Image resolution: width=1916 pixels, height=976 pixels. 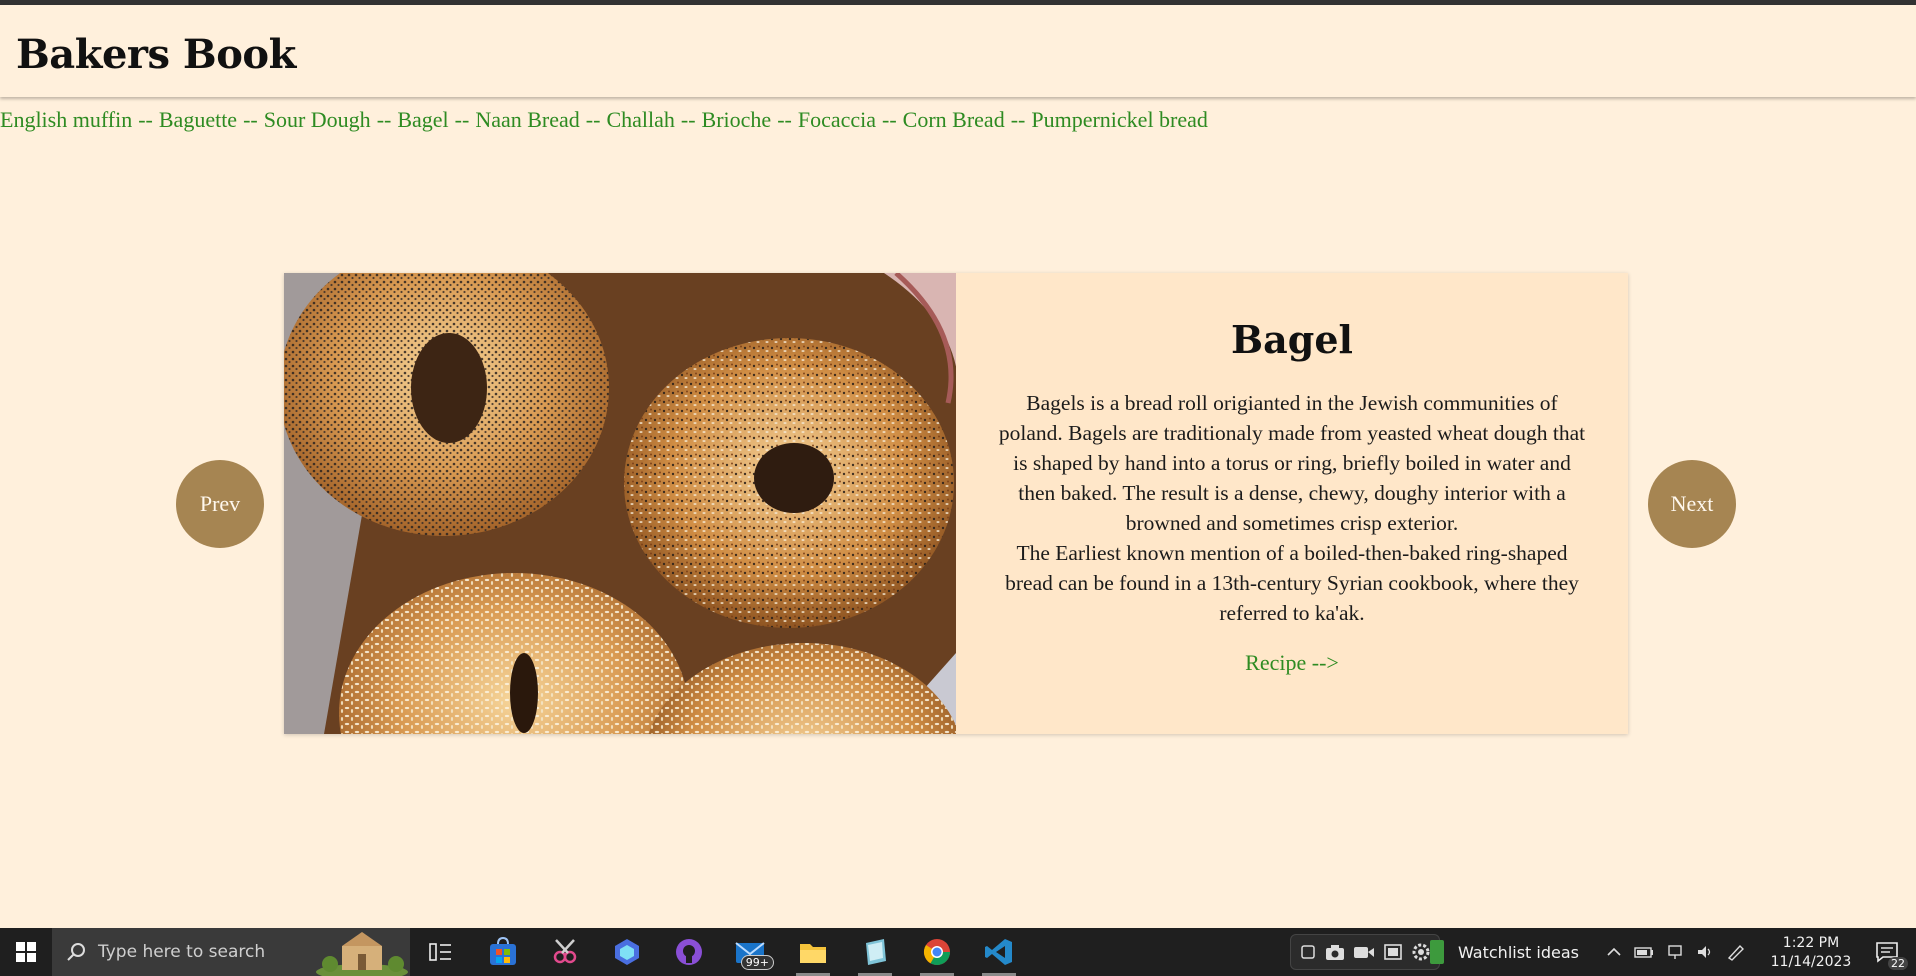 I want to click on marquee-item: Sour Dough, so click(x=317, y=119).